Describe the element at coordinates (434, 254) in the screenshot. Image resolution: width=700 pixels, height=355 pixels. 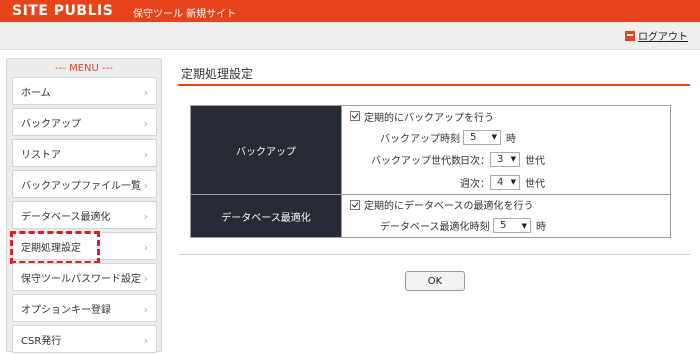
I see `content-divider` at that location.